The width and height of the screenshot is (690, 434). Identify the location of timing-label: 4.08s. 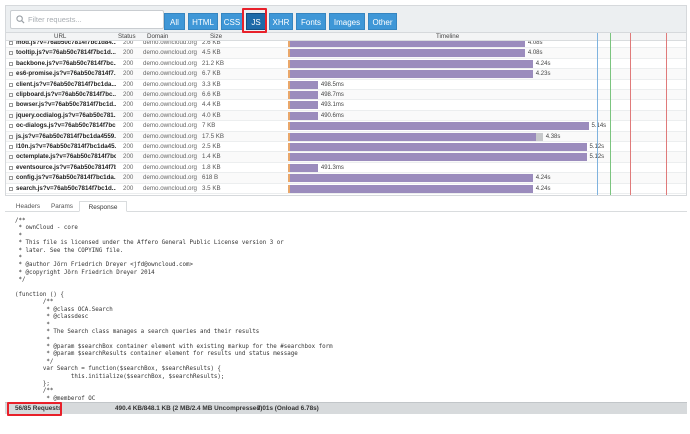
(535, 53).